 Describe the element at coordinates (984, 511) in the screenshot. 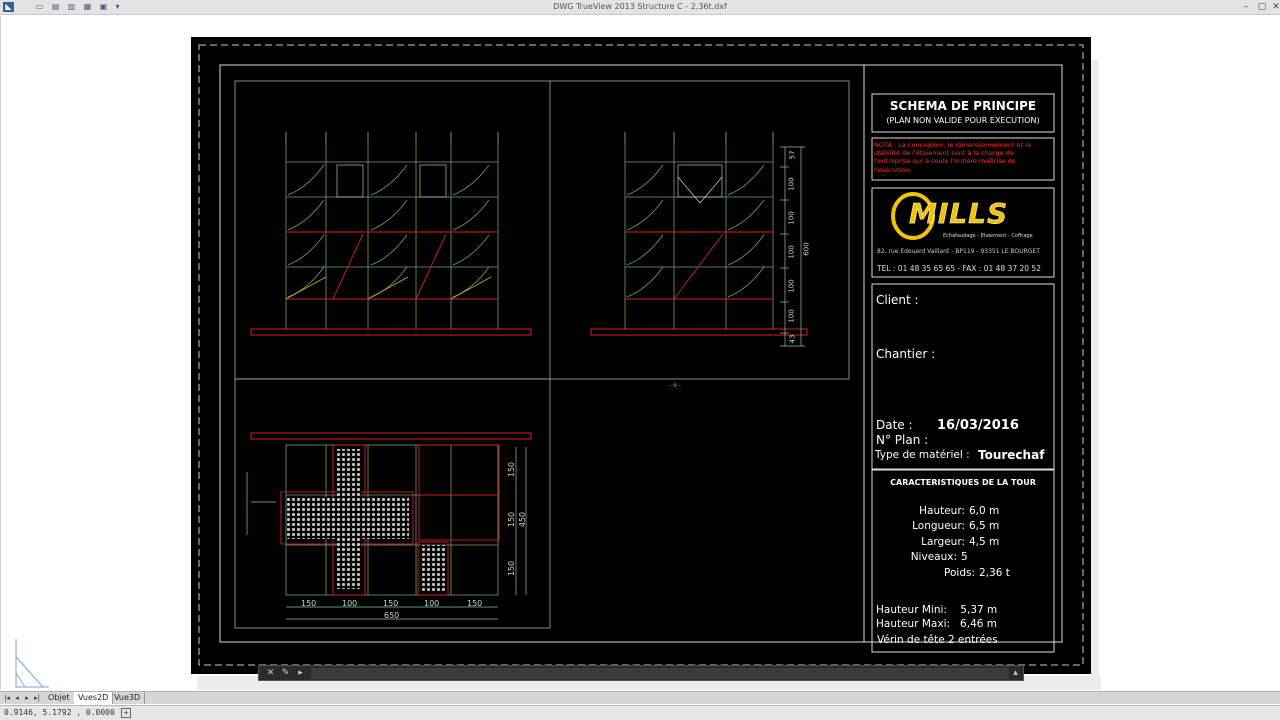

I see `carac-value: 6,0 m` at that location.